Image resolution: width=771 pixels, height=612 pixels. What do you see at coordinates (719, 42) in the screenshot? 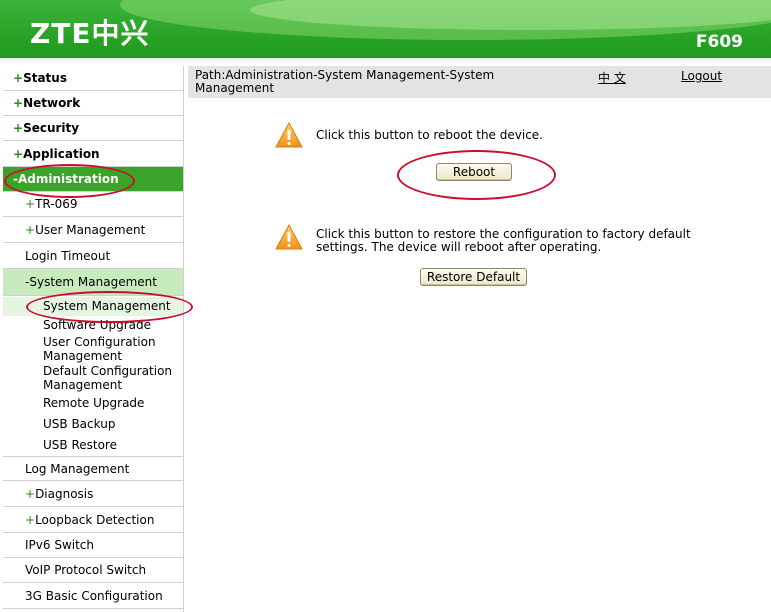
I see `device-model: F609` at bounding box center [719, 42].